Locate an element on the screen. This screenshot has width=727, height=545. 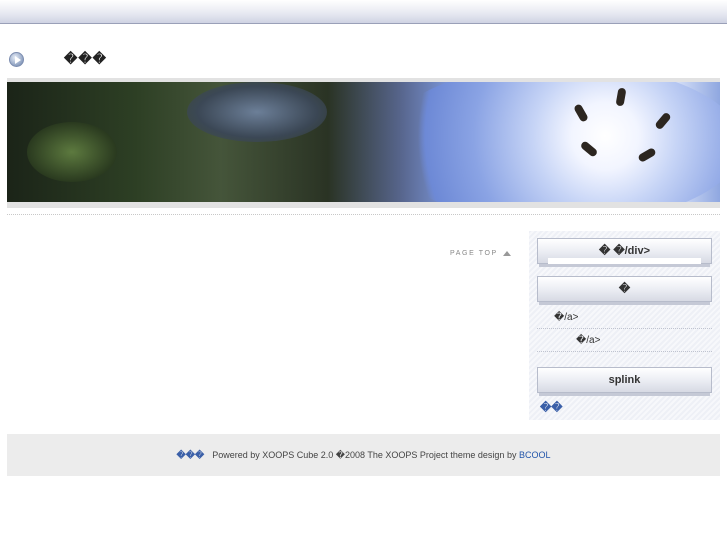
block-title-label: � is located at coordinates (624, 289).